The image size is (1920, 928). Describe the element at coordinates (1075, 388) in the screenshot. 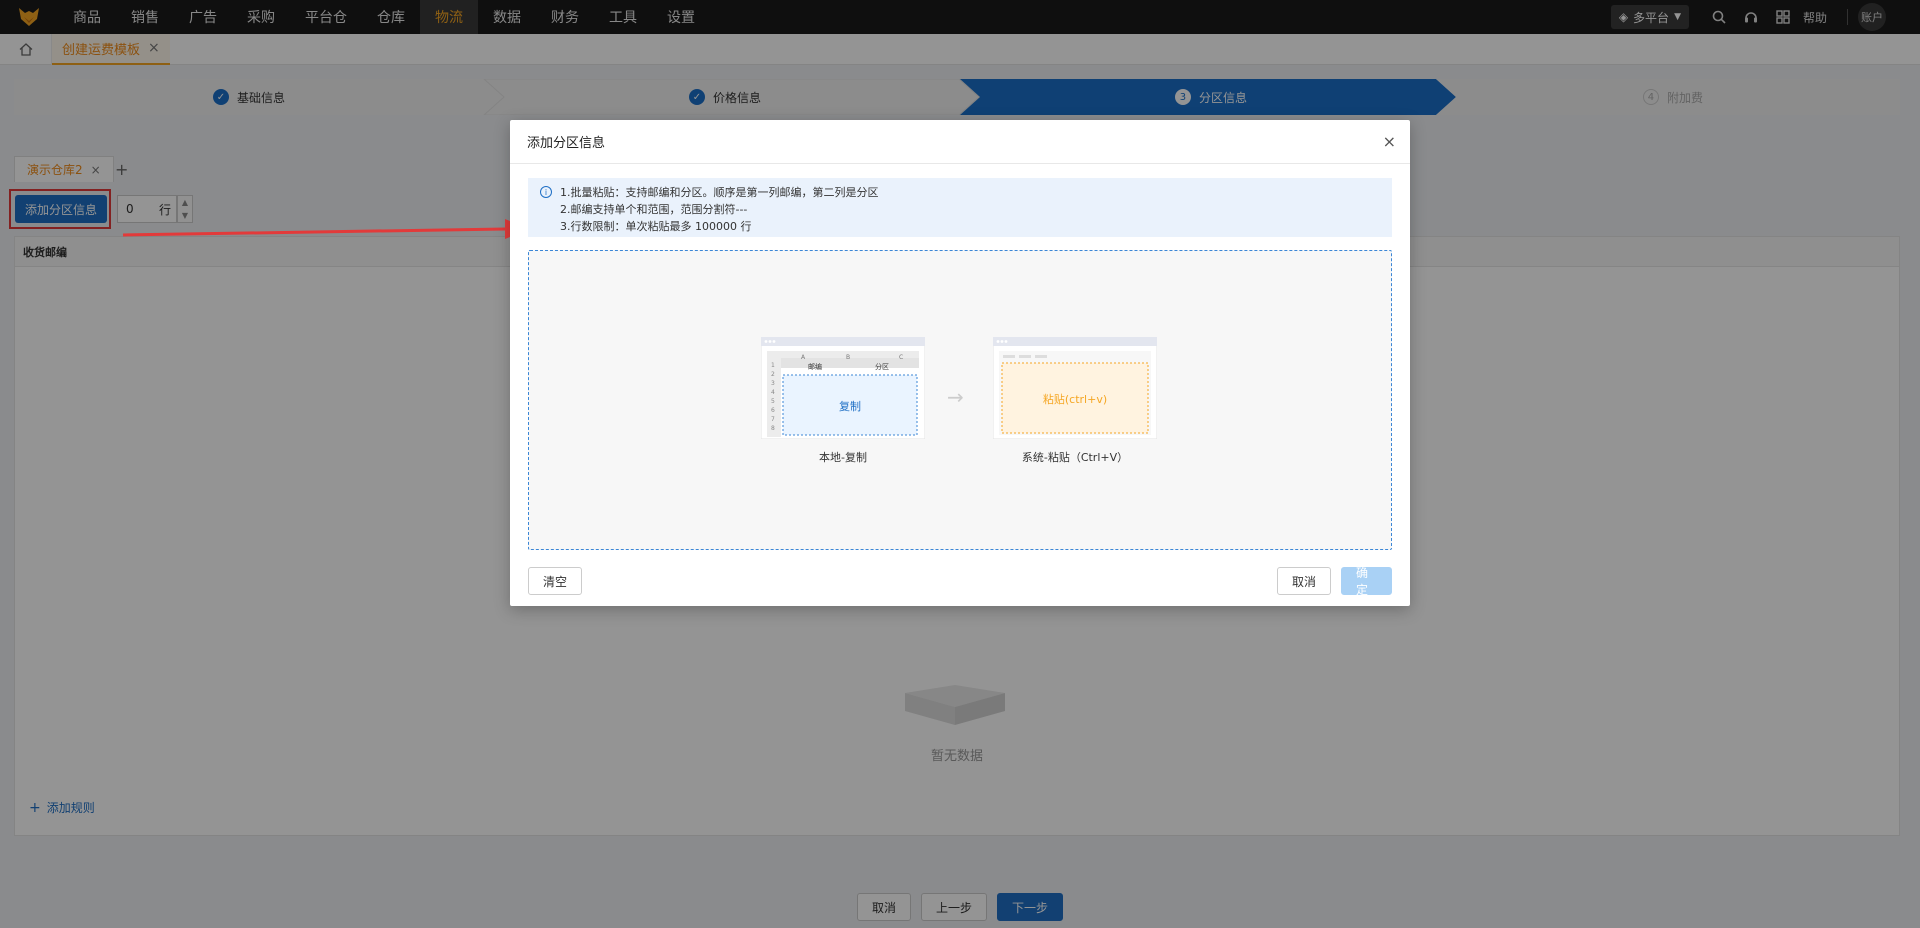

I see `paste-illustration: 粘贴(ctrl+v)` at that location.